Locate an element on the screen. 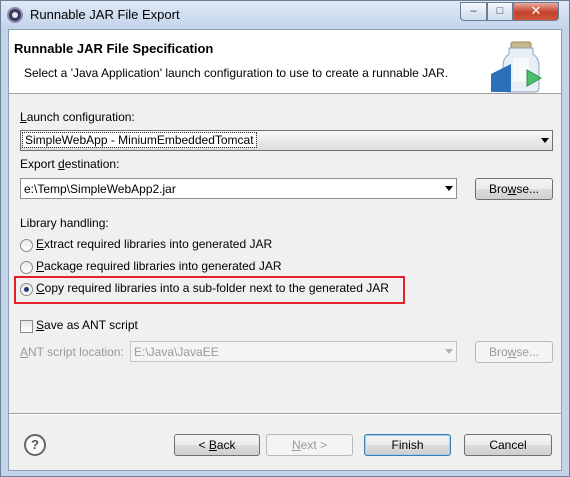  cancel-button: Cancel is located at coordinates (508, 445).